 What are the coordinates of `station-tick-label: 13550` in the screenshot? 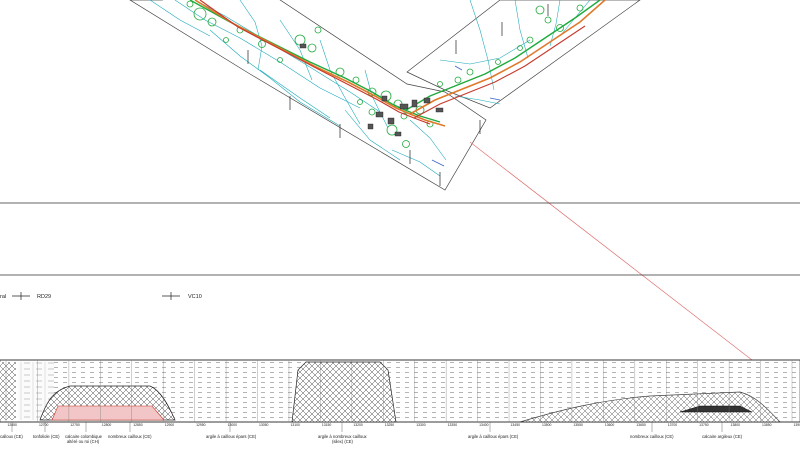 It's located at (578, 425).